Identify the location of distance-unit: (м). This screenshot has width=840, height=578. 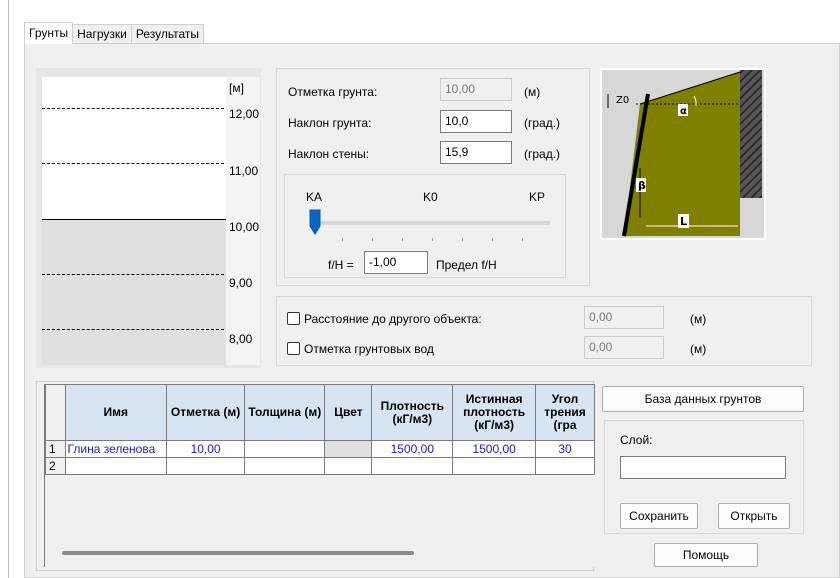
(698, 319).